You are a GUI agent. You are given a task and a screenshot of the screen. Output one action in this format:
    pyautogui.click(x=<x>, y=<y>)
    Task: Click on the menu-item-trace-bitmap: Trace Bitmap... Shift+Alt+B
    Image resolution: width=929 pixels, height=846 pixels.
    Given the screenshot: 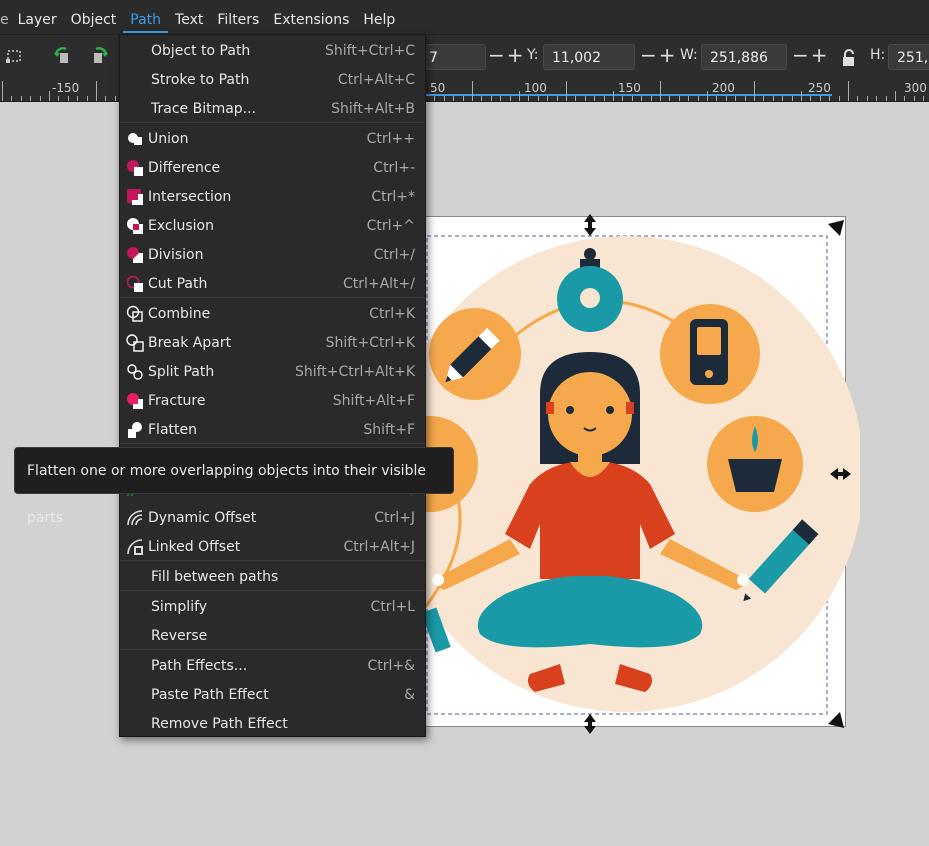 What is the action you would take?
    pyautogui.click(x=272, y=108)
    